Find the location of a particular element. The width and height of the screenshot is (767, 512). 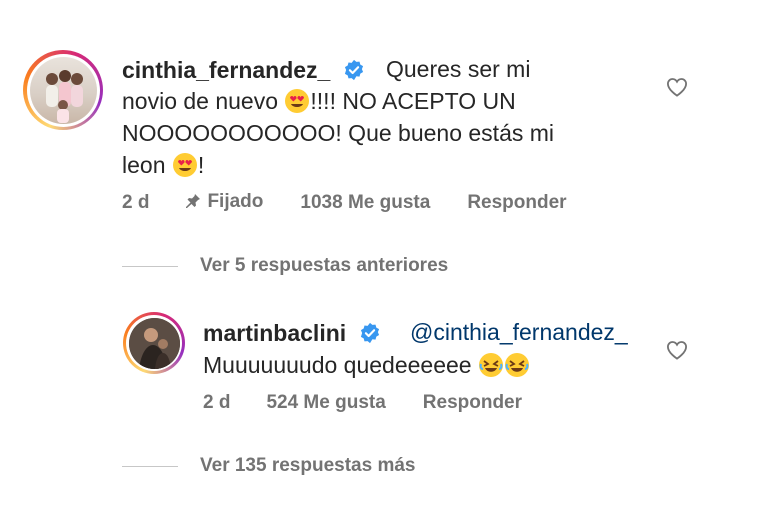

avatar-cinthia is located at coordinates (63, 90).